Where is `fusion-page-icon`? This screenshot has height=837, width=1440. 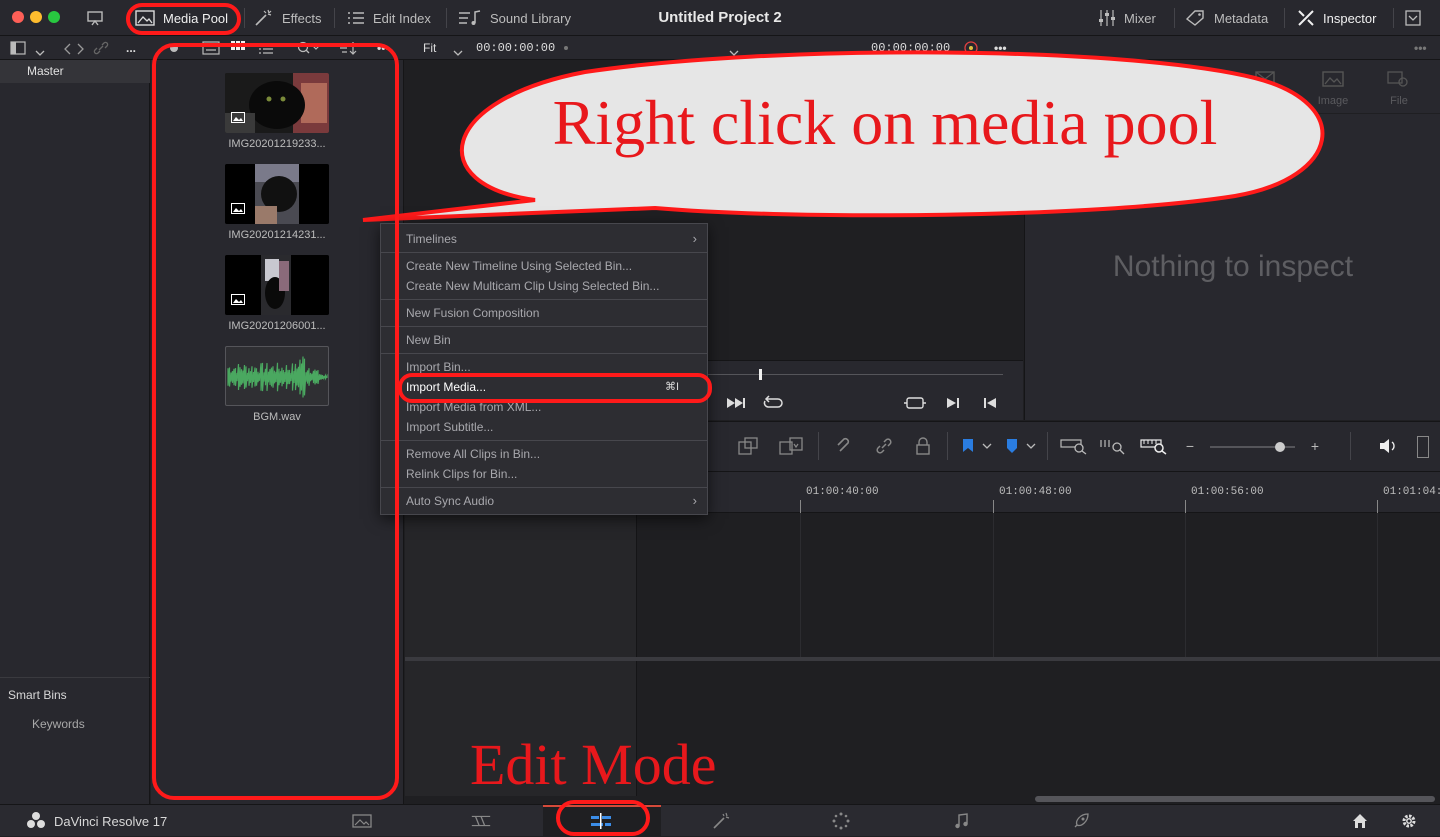 fusion-page-icon is located at coordinates (721, 821).